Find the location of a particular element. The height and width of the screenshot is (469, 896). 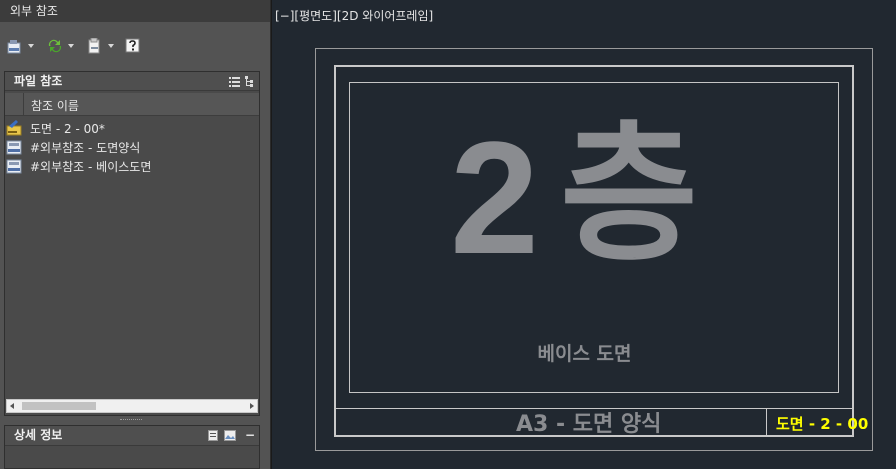

refresh-button is located at coordinates (61, 47).